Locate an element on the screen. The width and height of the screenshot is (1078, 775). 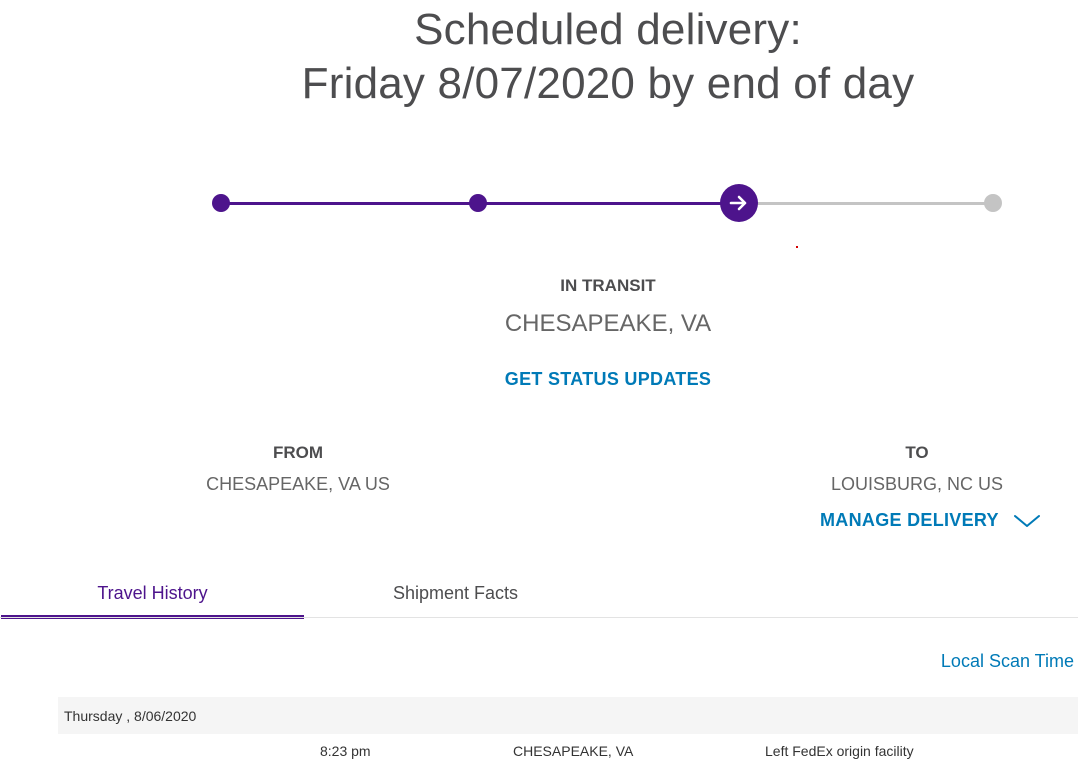
scheduled-delivery-heading: Scheduled delivery: is located at coordinates (608, 29).